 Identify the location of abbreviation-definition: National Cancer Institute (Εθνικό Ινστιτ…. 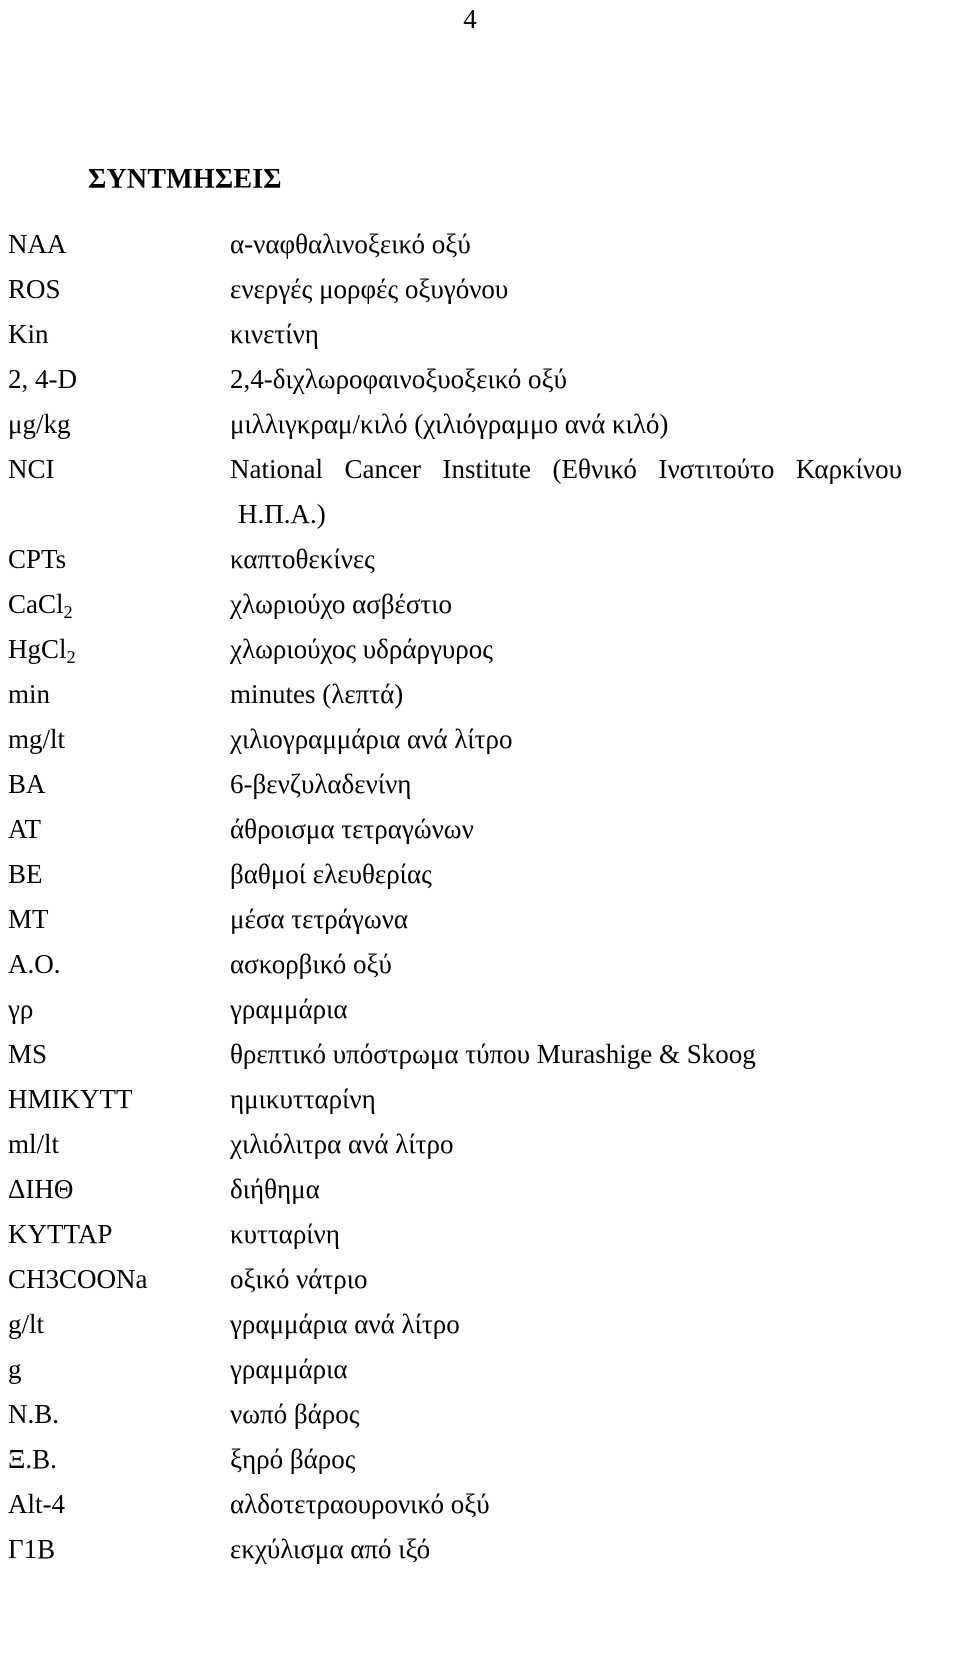
(566, 469).